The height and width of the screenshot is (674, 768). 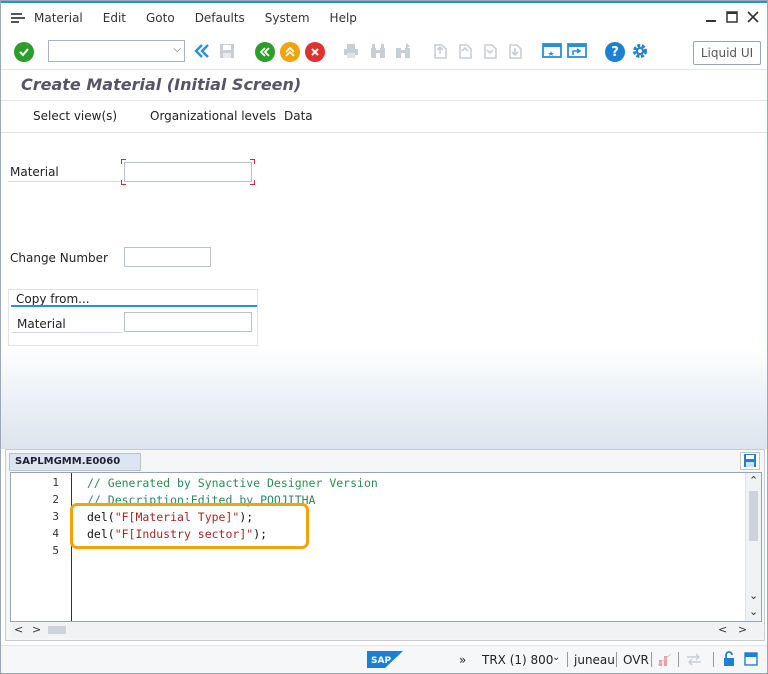 What do you see at coordinates (75, 116) in the screenshot?
I see `select-views-button: Select view(s)` at bounding box center [75, 116].